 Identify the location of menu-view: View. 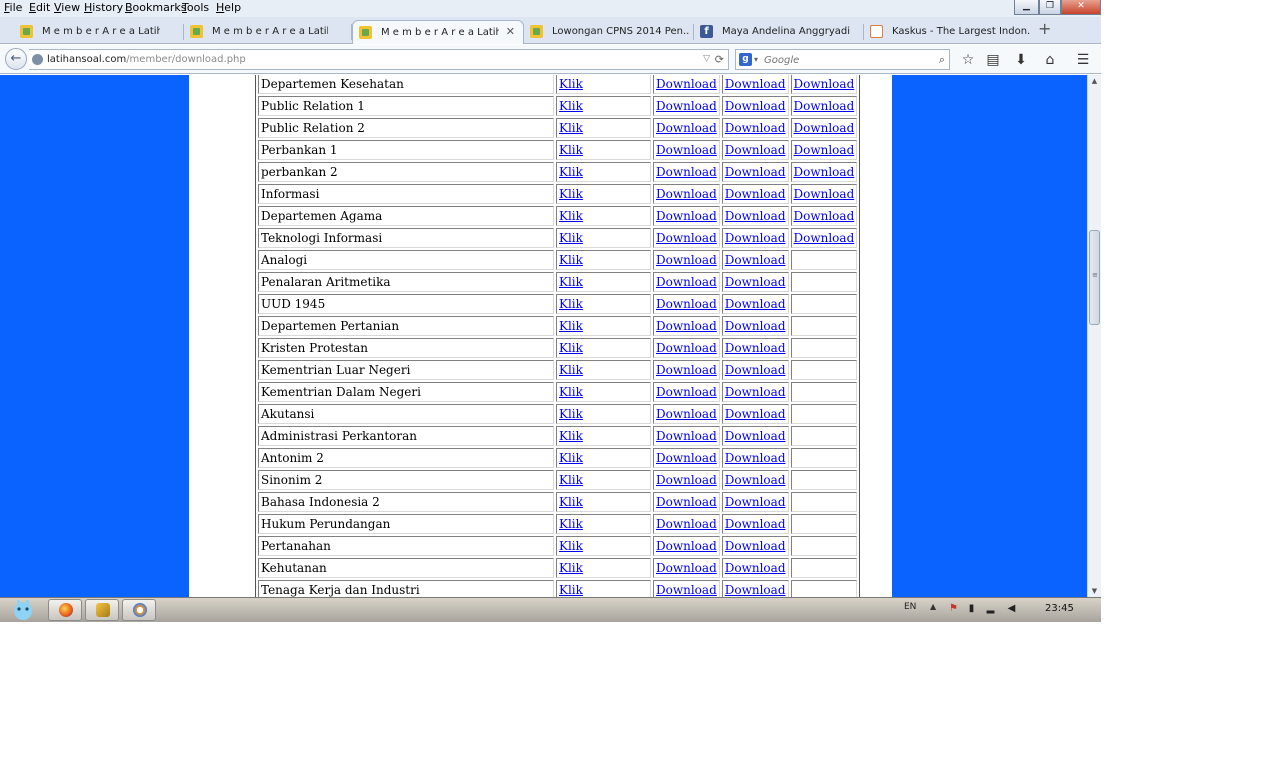
(67, 8).